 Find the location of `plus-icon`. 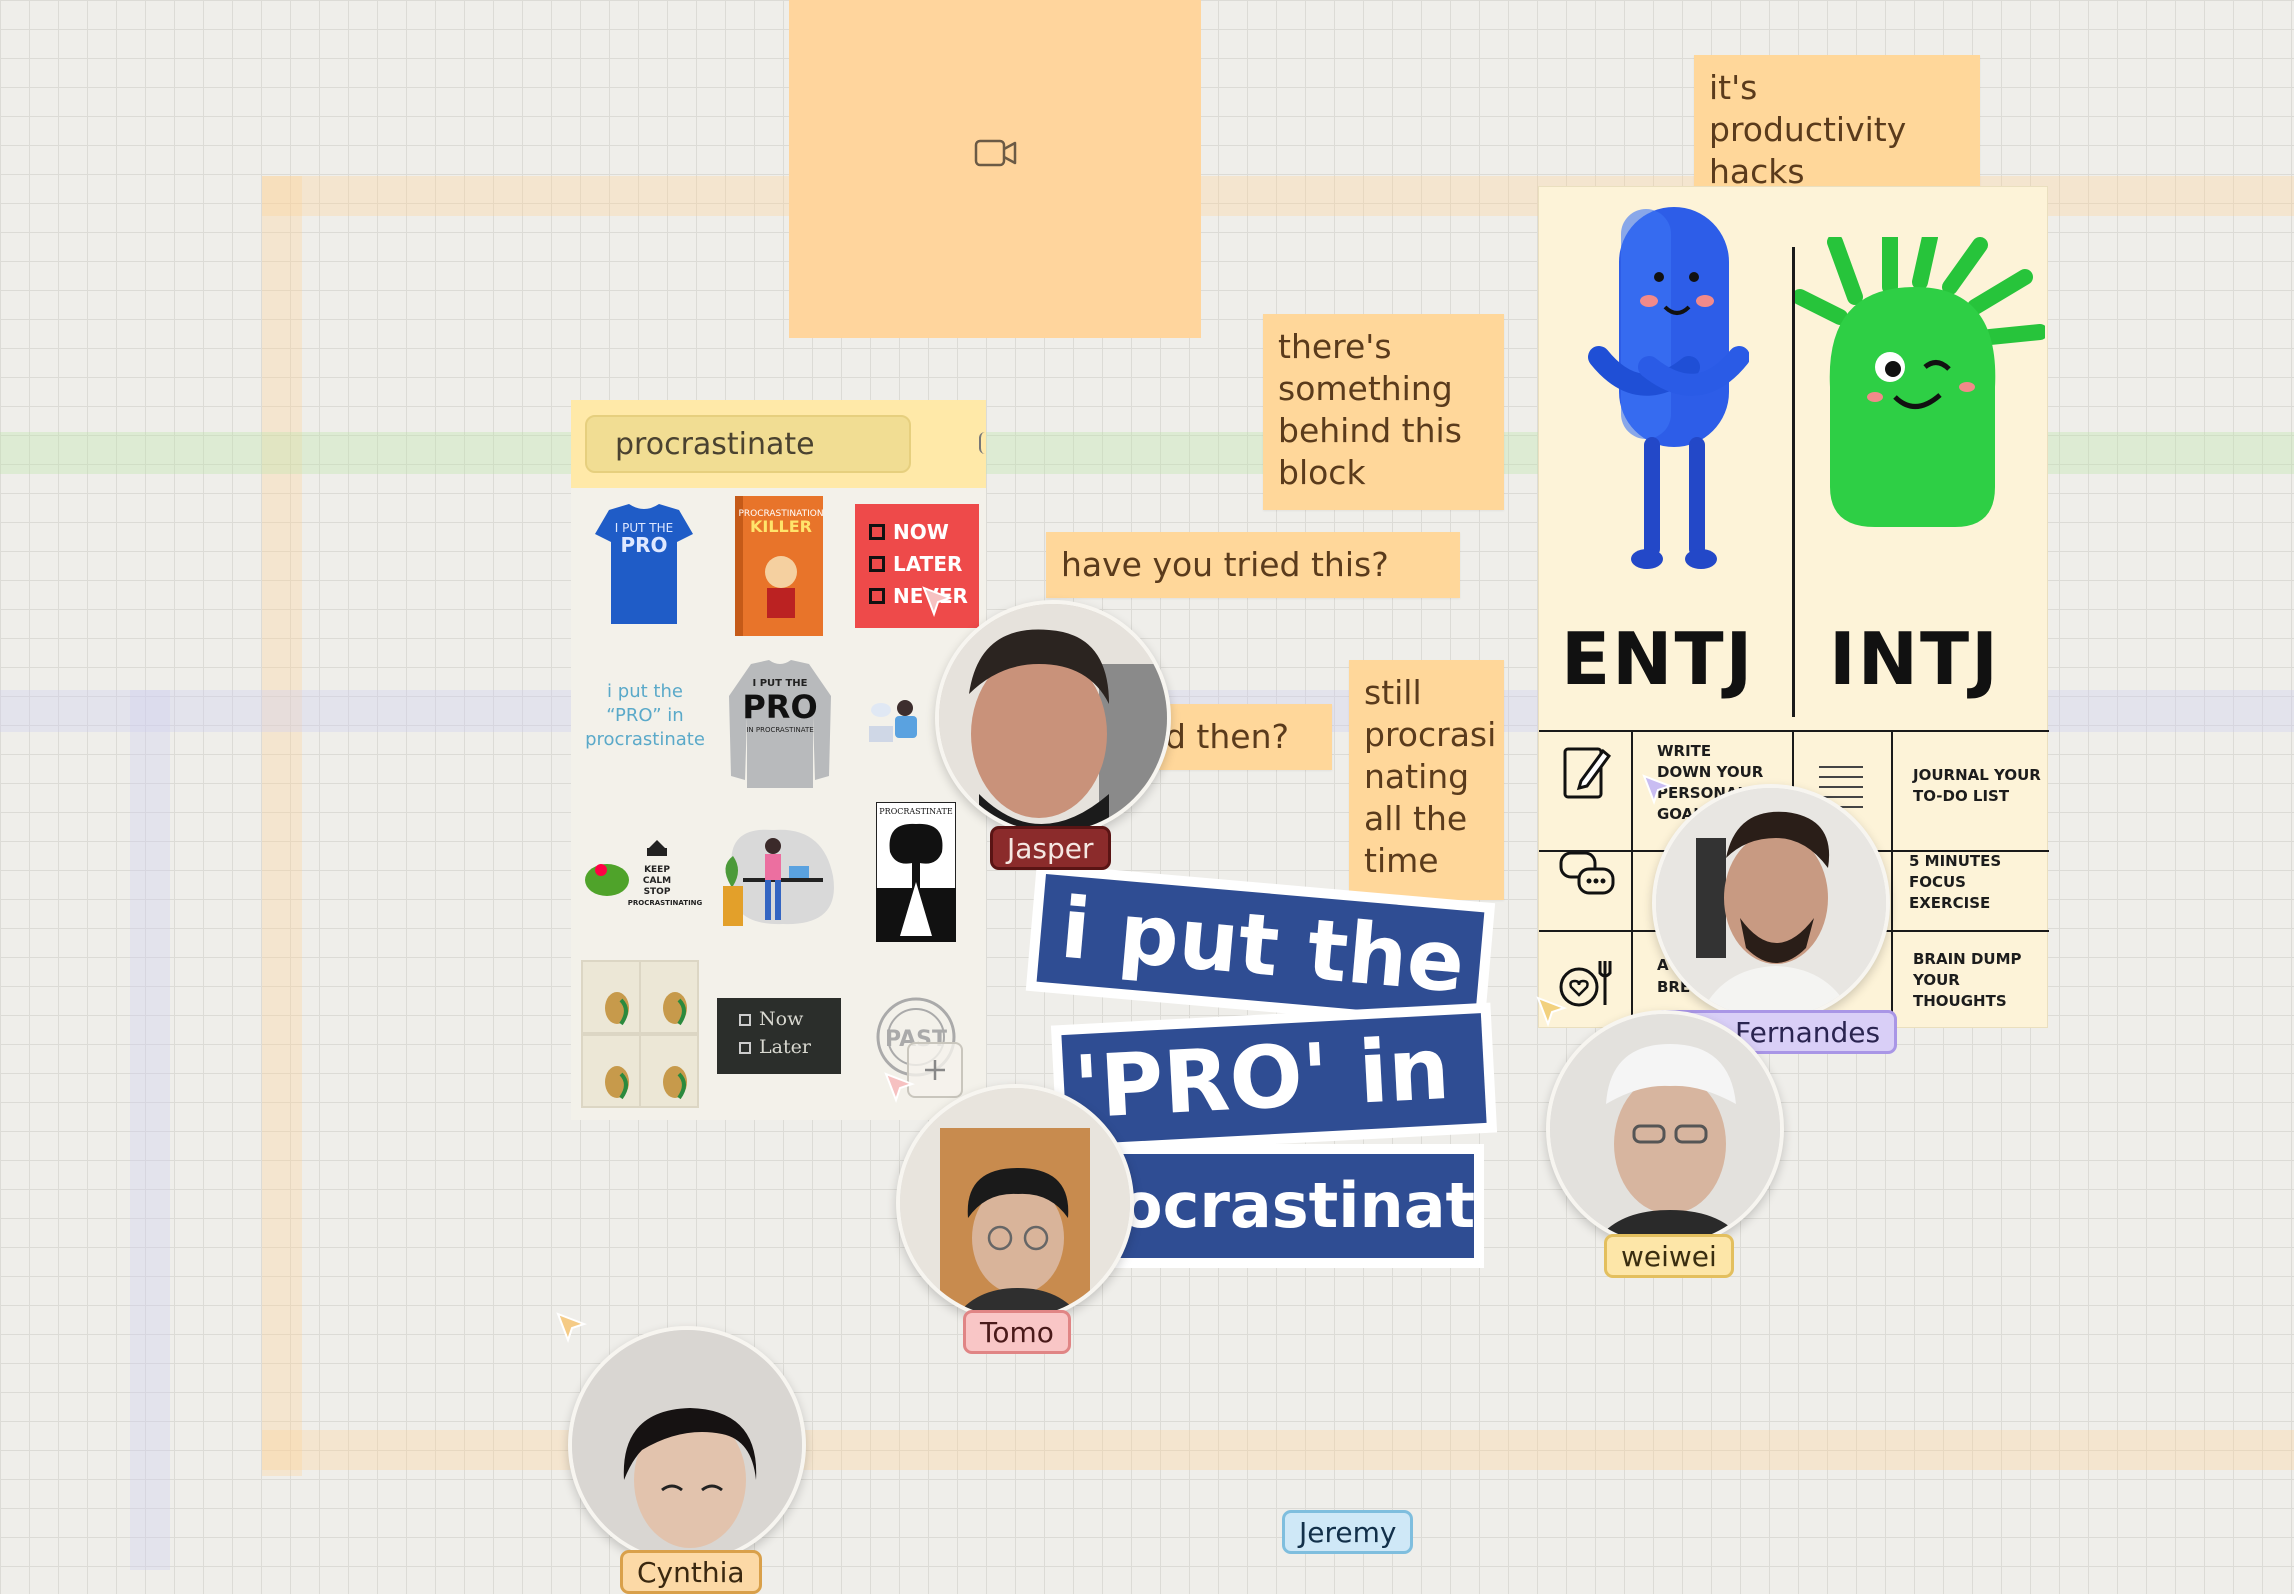

plus-icon is located at coordinates (935, 1070).